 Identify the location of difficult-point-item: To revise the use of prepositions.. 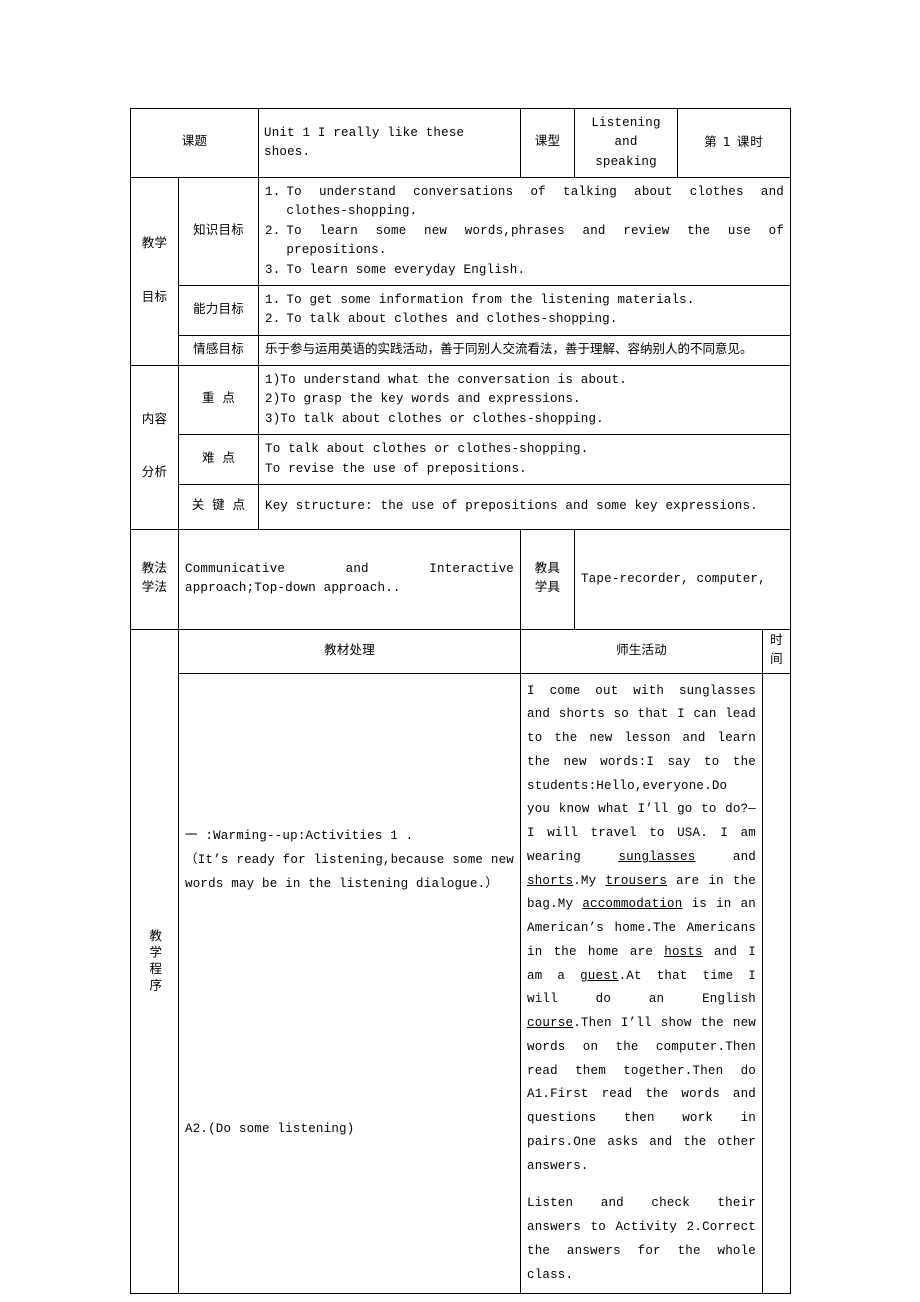
(396, 468).